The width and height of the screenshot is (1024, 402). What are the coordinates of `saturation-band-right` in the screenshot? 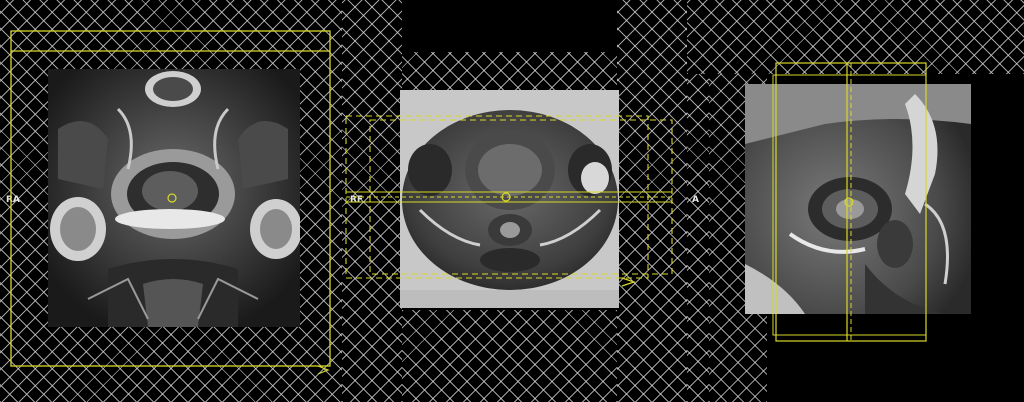 It's located at (652, 201).